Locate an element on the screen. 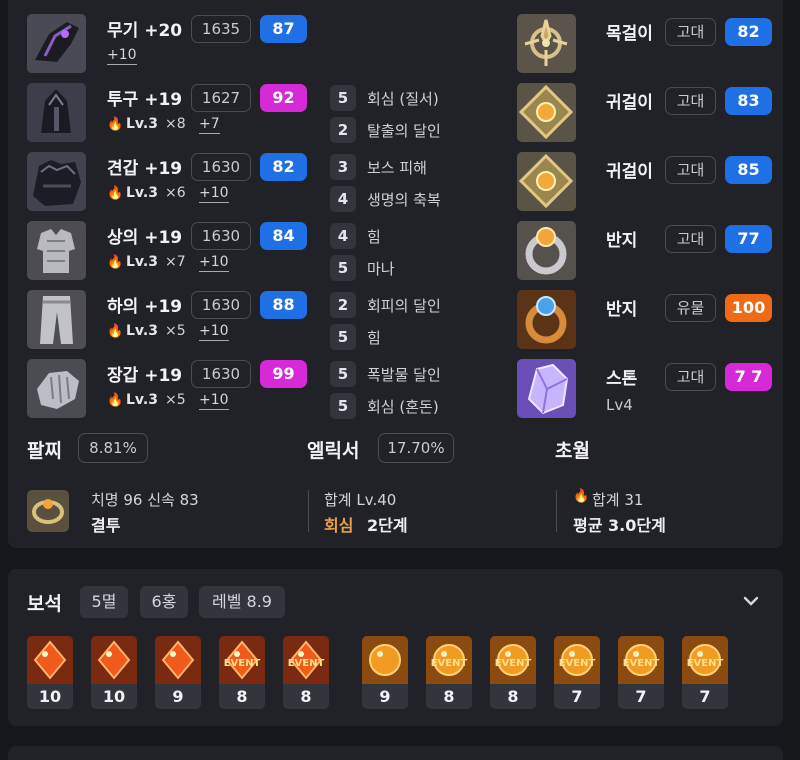  shoulder-icon is located at coordinates (56, 181).